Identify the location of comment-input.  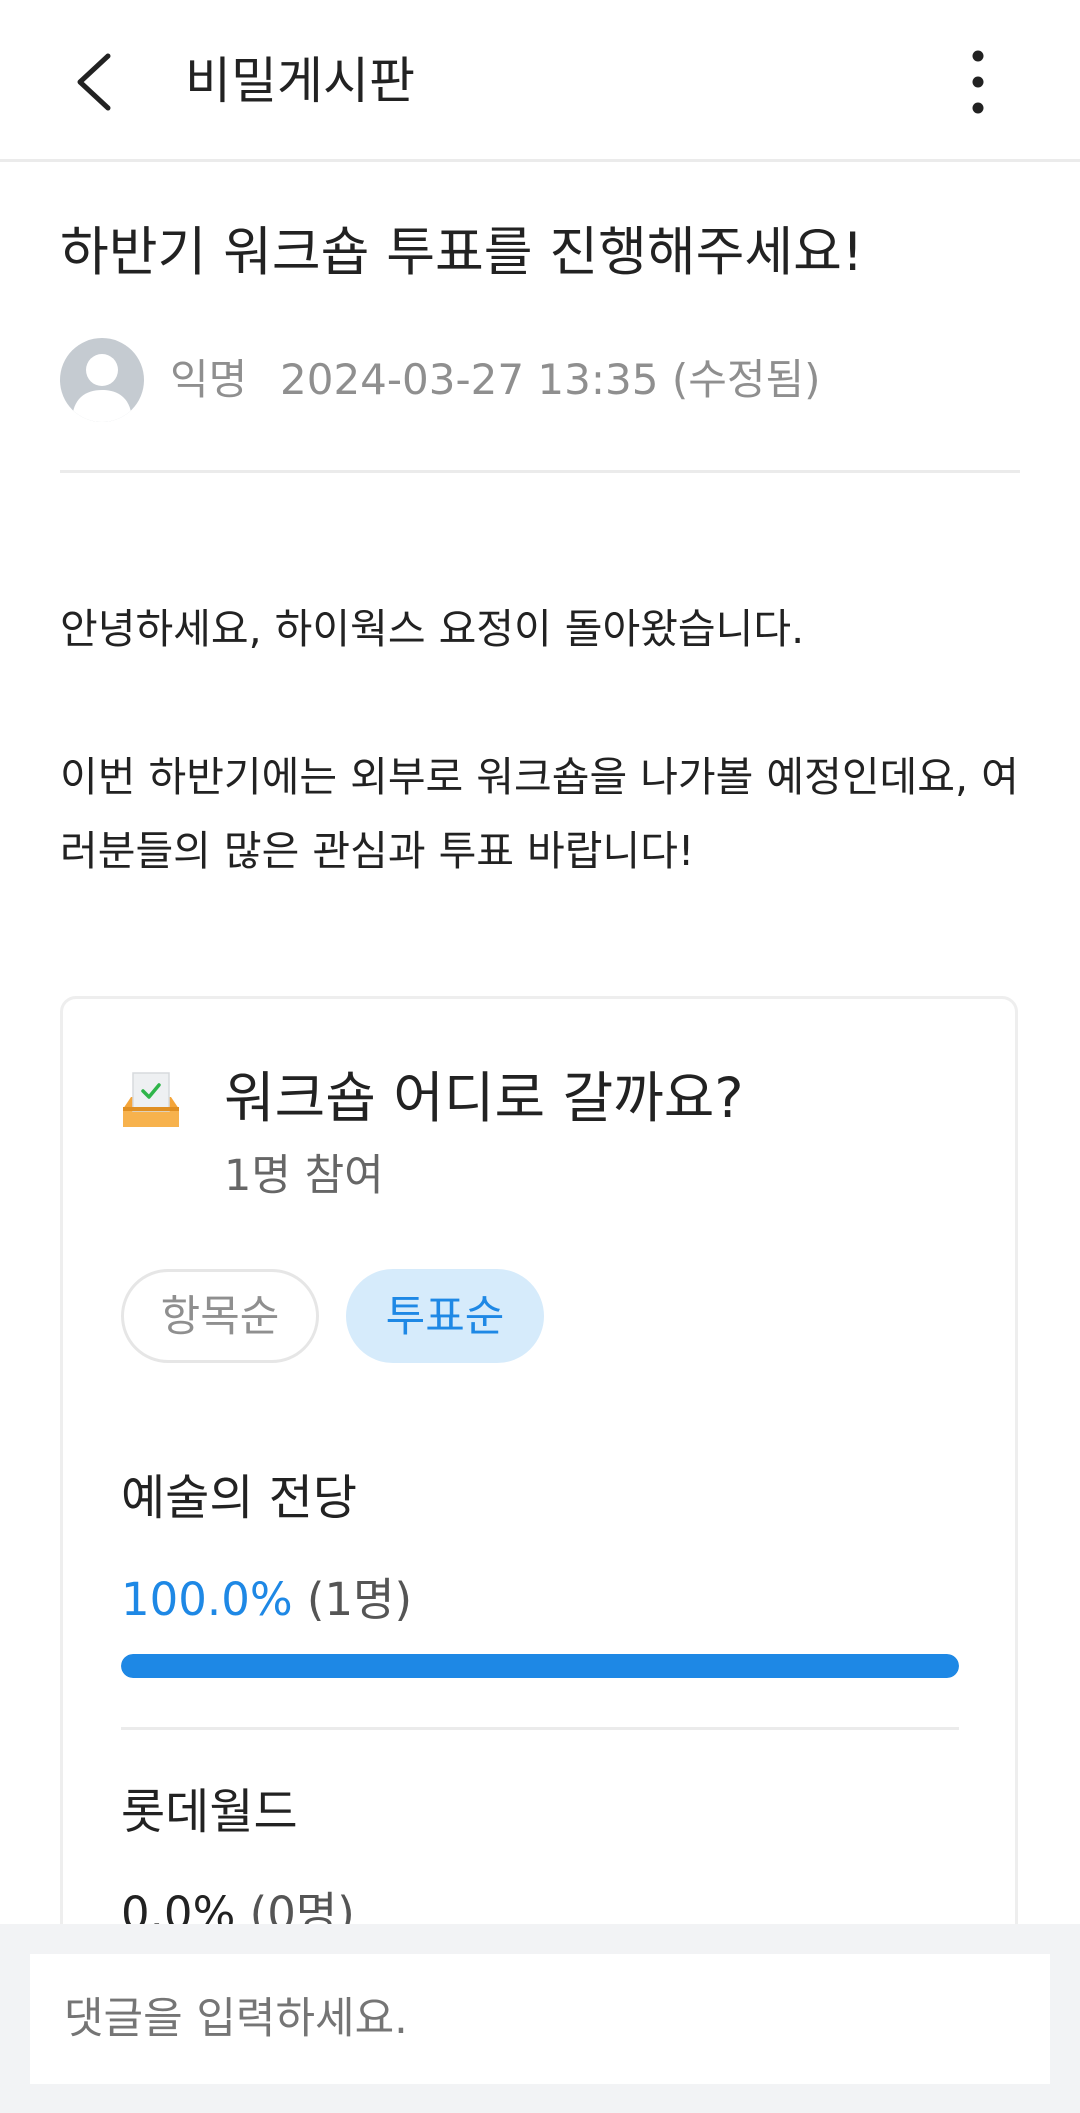
(540, 2019).